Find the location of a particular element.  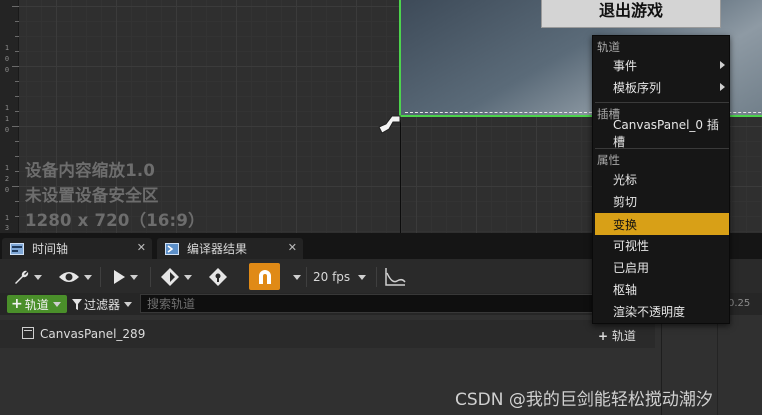

plus-icon: + is located at coordinates (603, 336).